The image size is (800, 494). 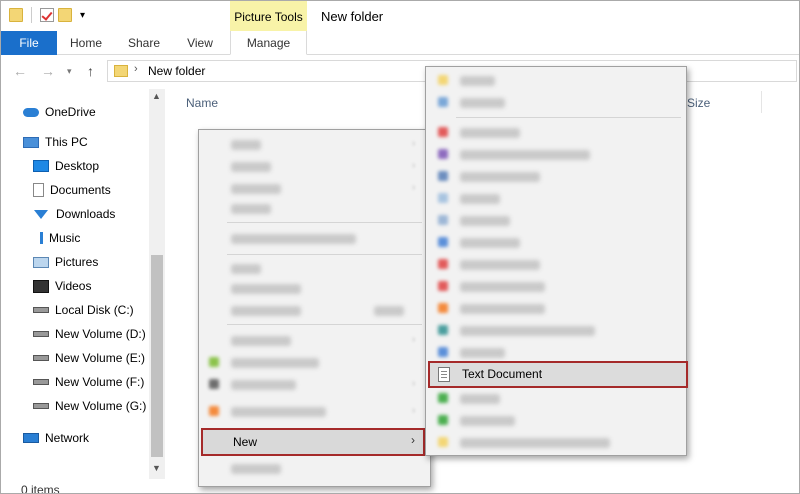 I want to click on nav-item-onedrive: OneDrive, so click(x=59, y=112).